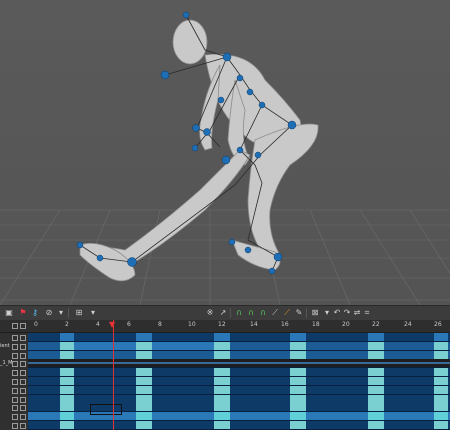 Image resolution: width=450 pixels, height=430 pixels. I want to click on arrow-icon: ↗, so click(223, 313).